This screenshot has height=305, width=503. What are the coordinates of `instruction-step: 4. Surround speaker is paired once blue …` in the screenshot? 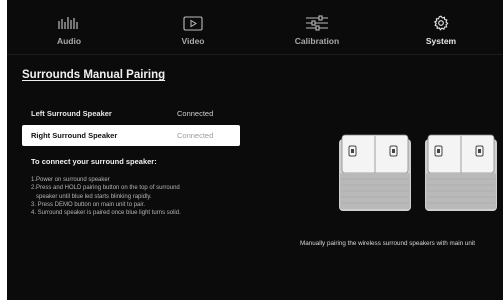 It's located at (106, 213).